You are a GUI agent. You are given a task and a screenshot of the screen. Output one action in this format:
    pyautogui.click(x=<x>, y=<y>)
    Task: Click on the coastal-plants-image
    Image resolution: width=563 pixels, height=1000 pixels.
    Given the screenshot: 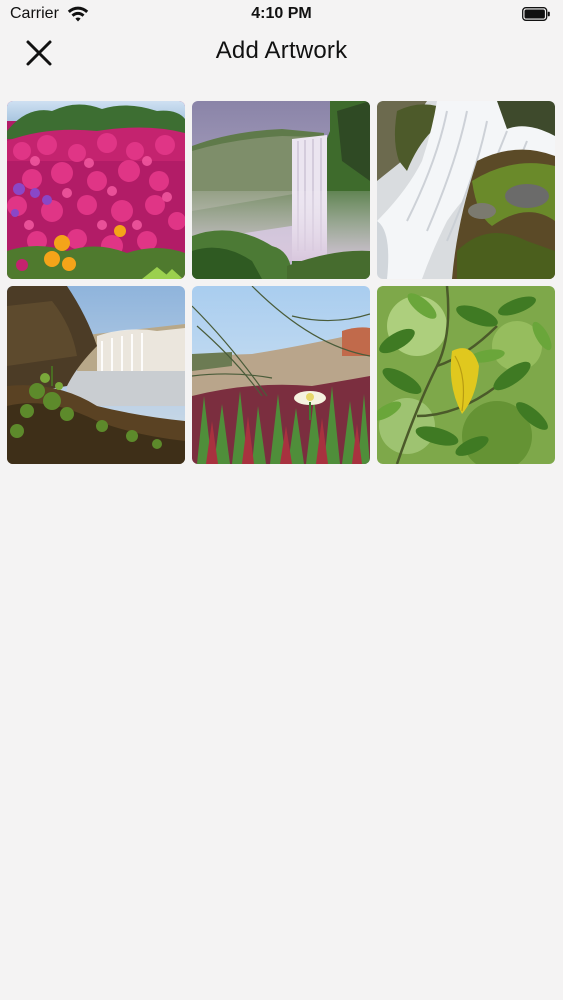 What is the action you would take?
    pyautogui.click(x=281, y=375)
    